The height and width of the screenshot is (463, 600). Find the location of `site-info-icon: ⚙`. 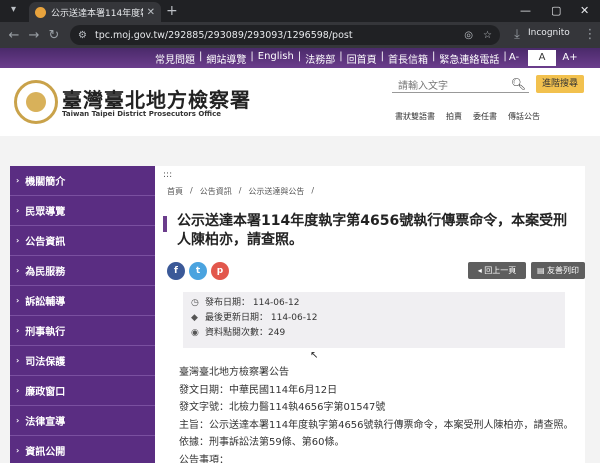

site-info-icon: ⚙ is located at coordinates (82, 35).